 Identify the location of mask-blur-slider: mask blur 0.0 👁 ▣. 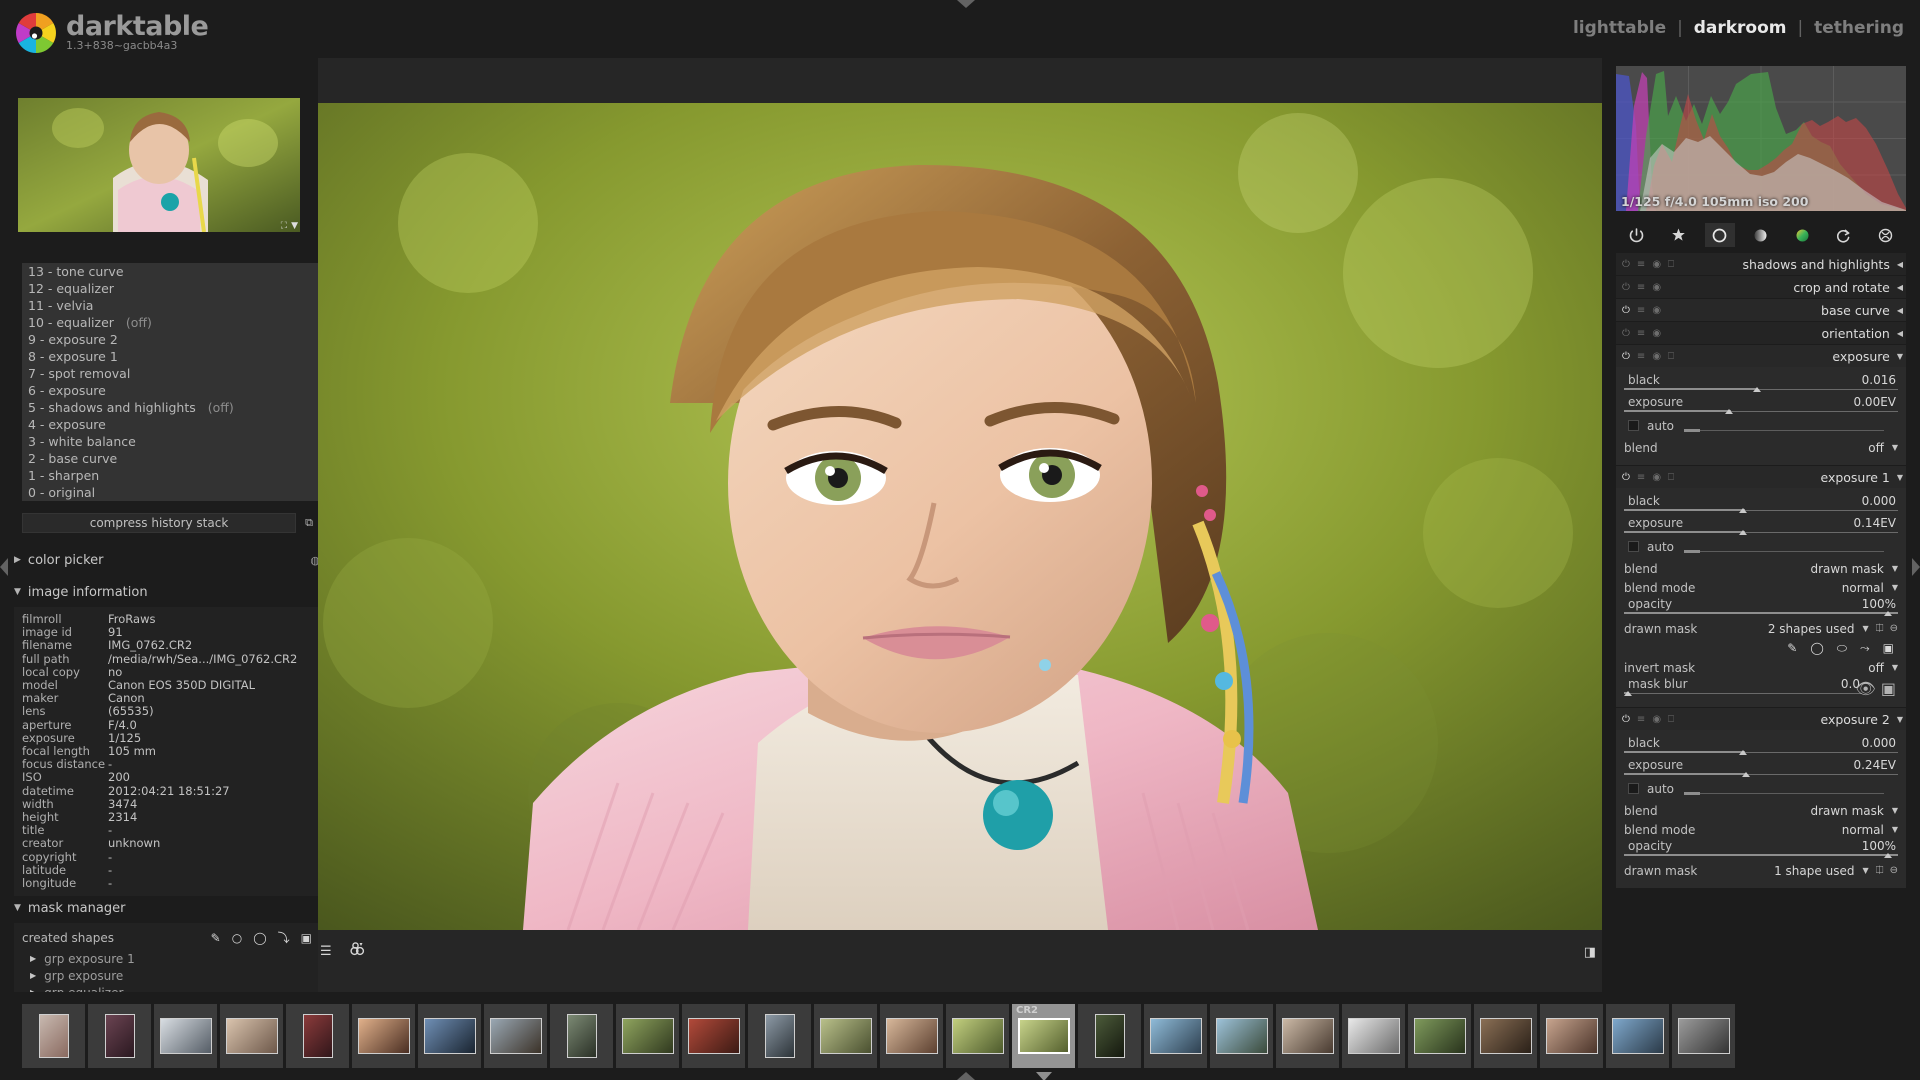
(1761, 687).